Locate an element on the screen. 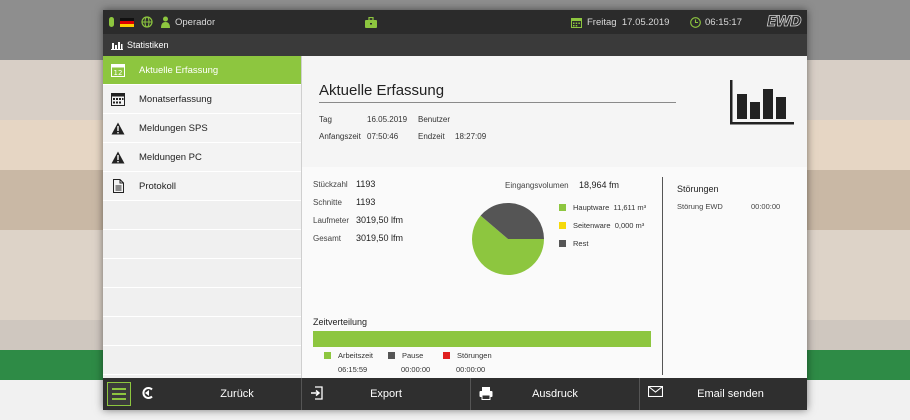 The height and width of the screenshot is (420, 910). pause-value: 00:00:00 is located at coordinates (416, 369).